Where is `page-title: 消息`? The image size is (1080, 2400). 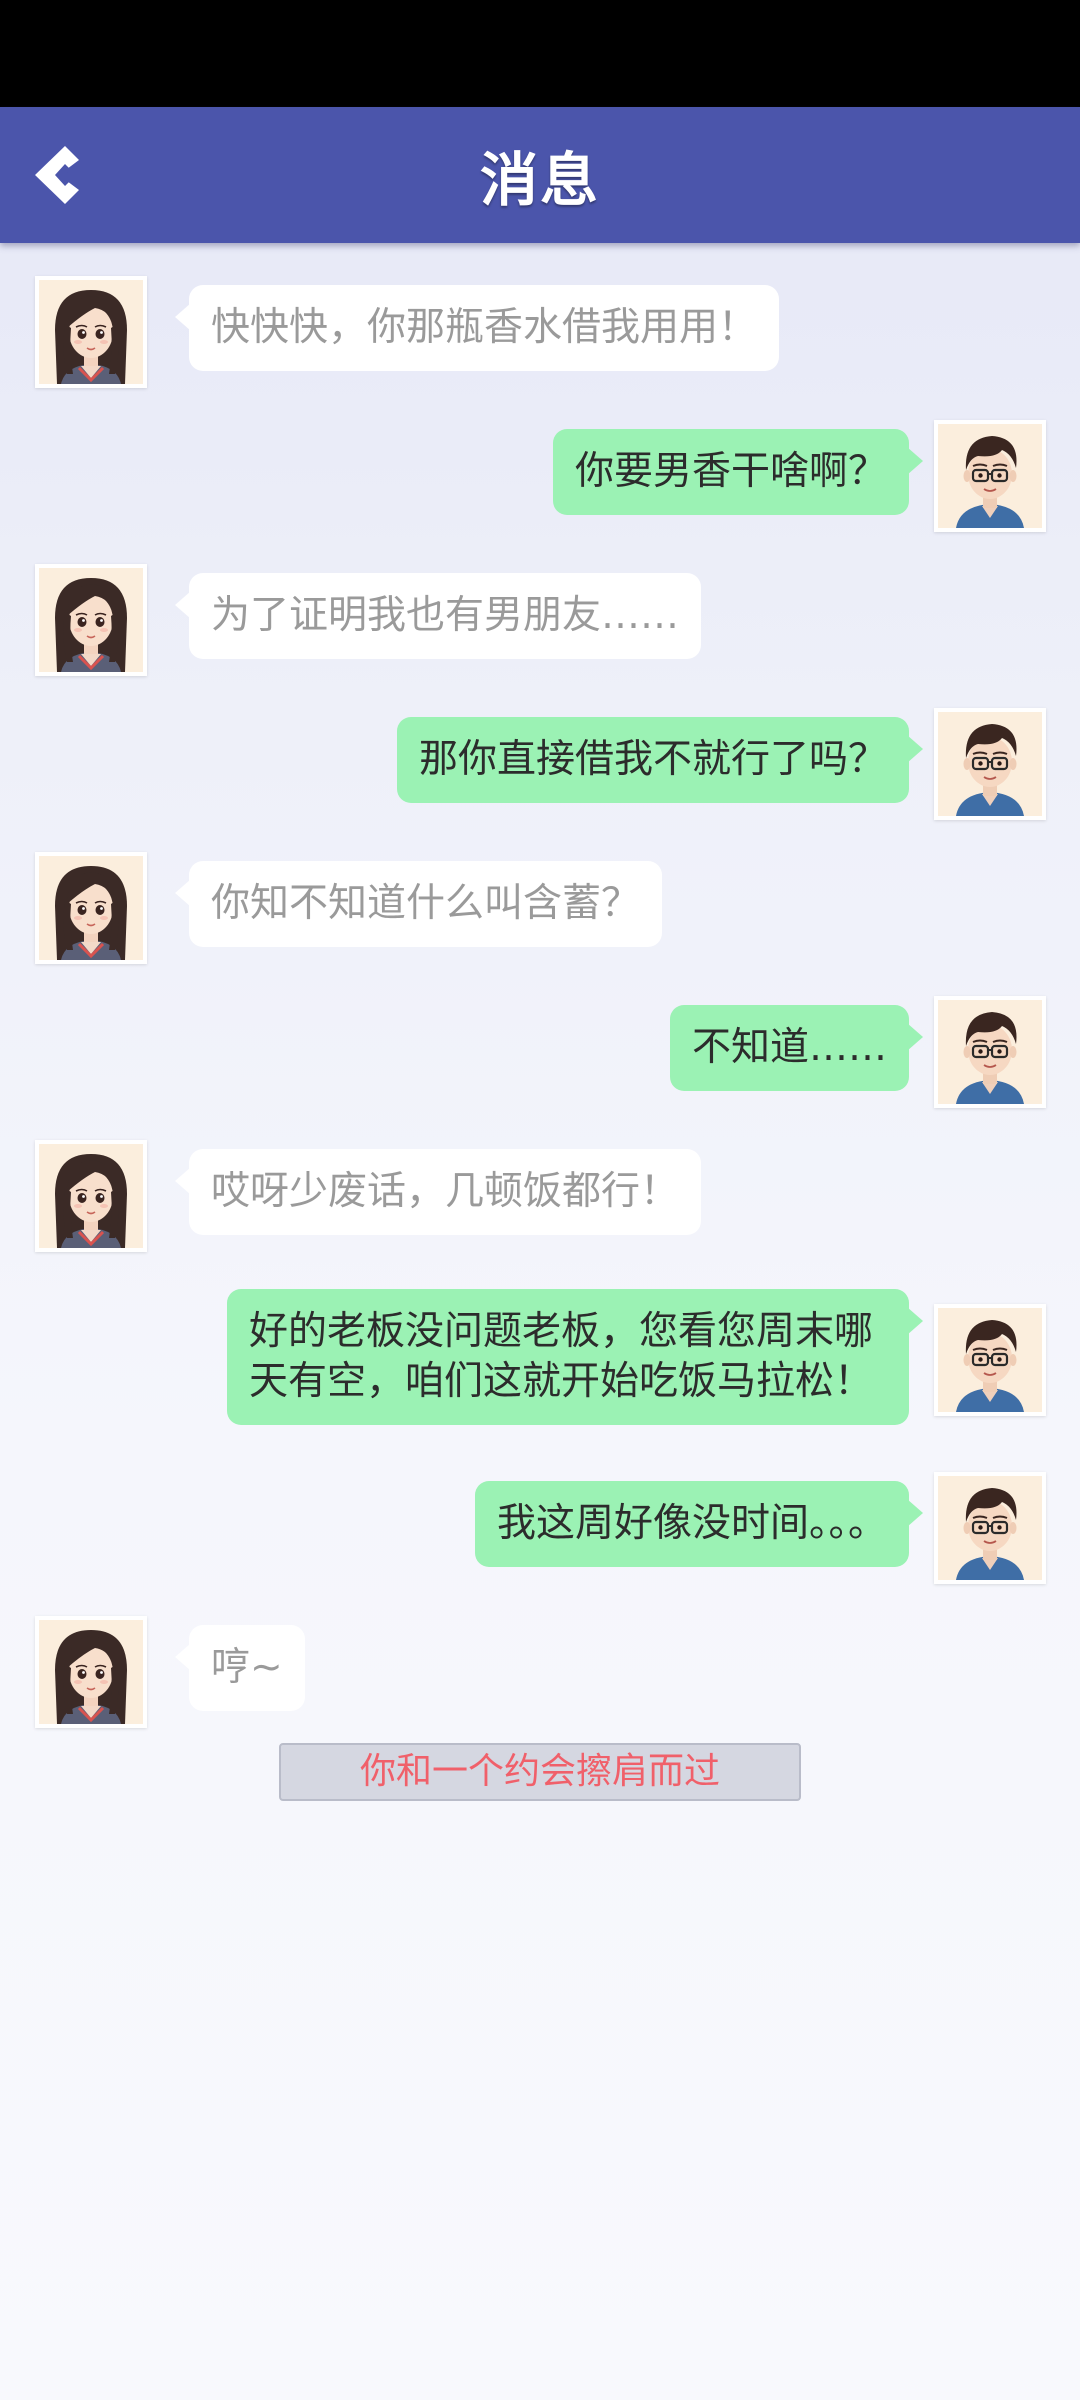 page-title: 消息 is located at coordinates (539, 180).